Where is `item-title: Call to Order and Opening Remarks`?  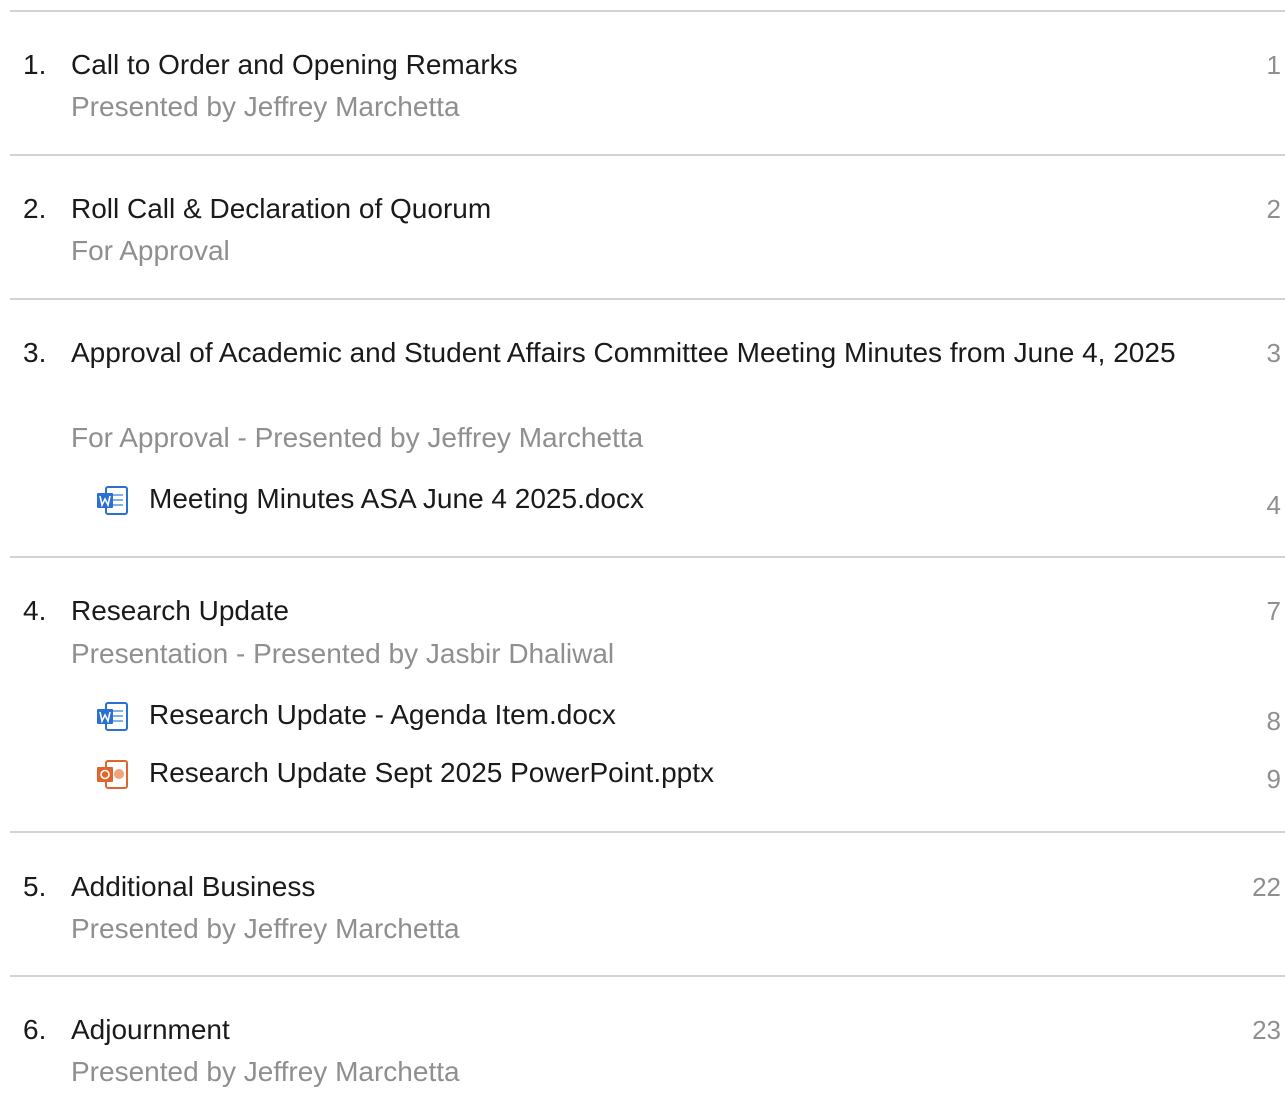
item-title: Call to Order and Opening Remarks is located at coordinates (626, 65).